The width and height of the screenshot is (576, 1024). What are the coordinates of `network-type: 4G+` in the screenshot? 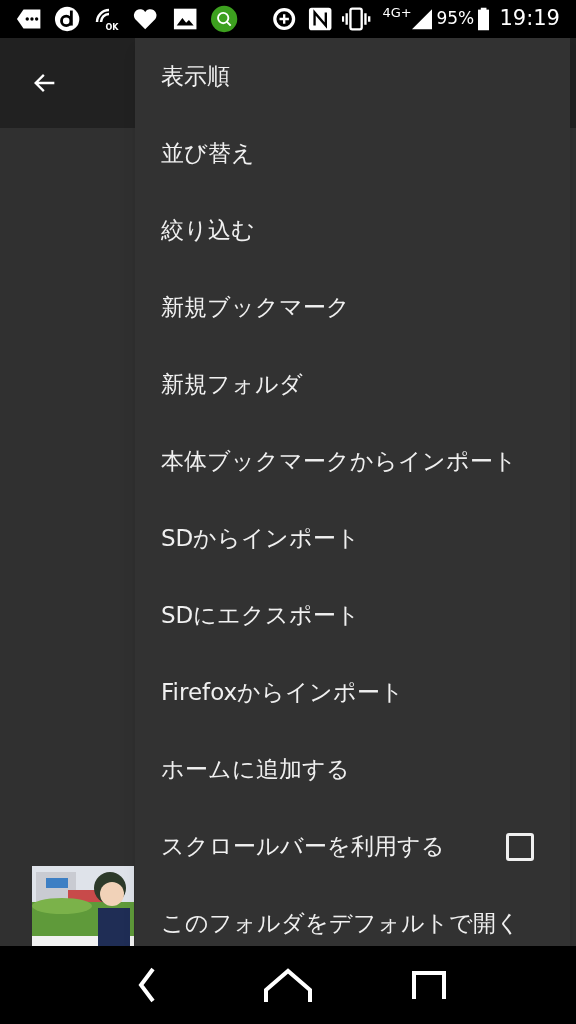 It's located at (397, 13).